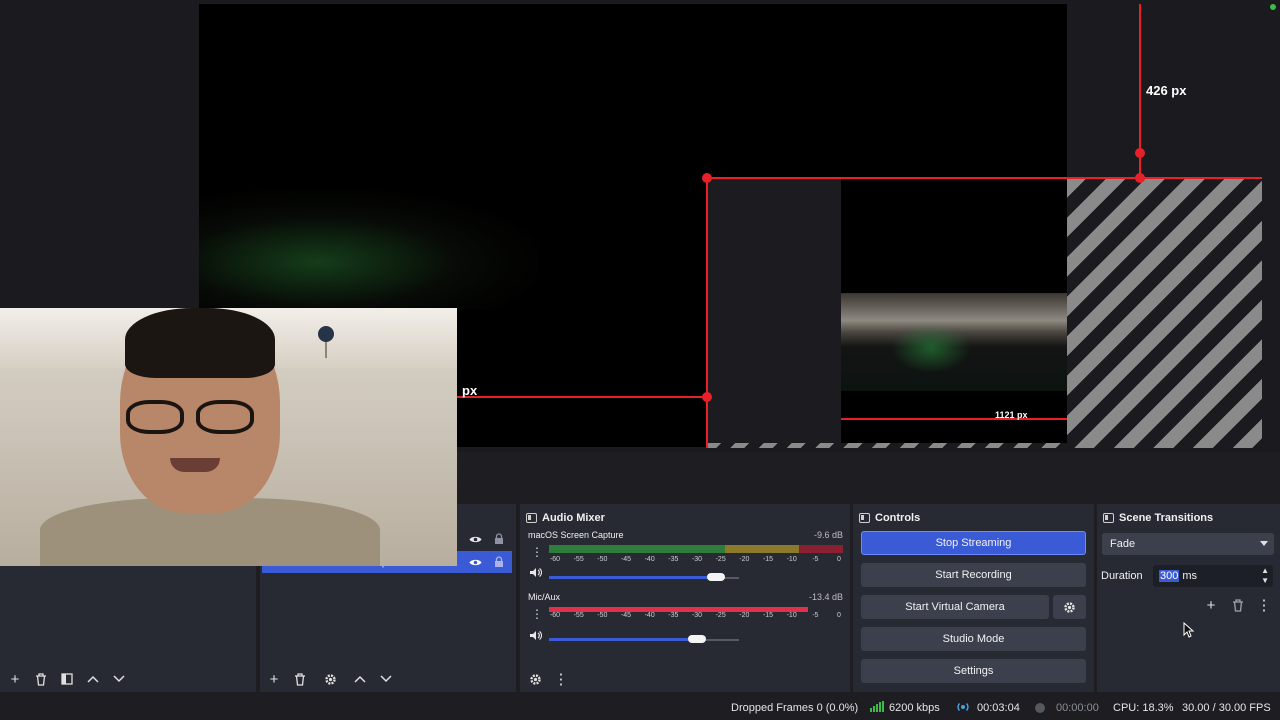 Image resolution: width=1280 pixels, height=720 pixels. What do you see at coordinates (768, 615) in the screenshot?
I see `meter-tick: -15` at bounding box center [768, 615].